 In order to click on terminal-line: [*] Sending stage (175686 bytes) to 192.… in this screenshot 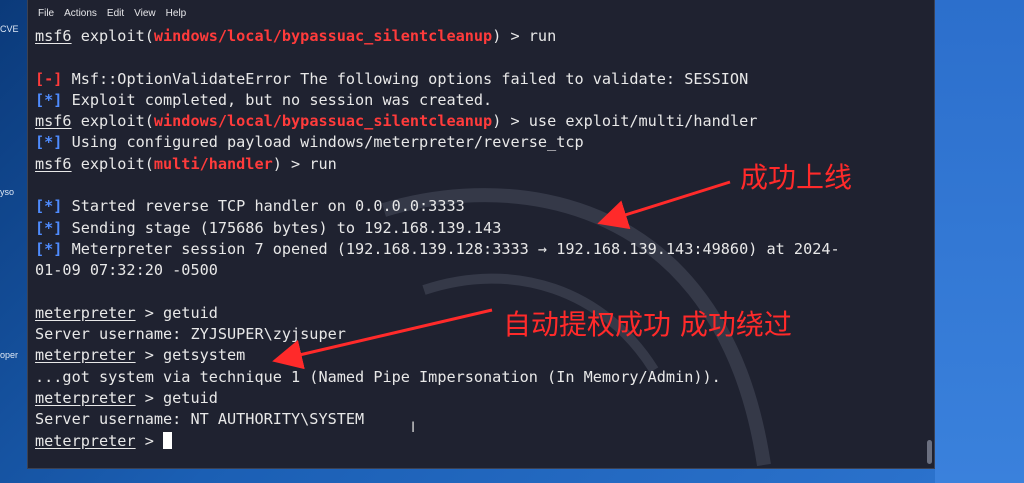, I will do `click(477, 228)`.